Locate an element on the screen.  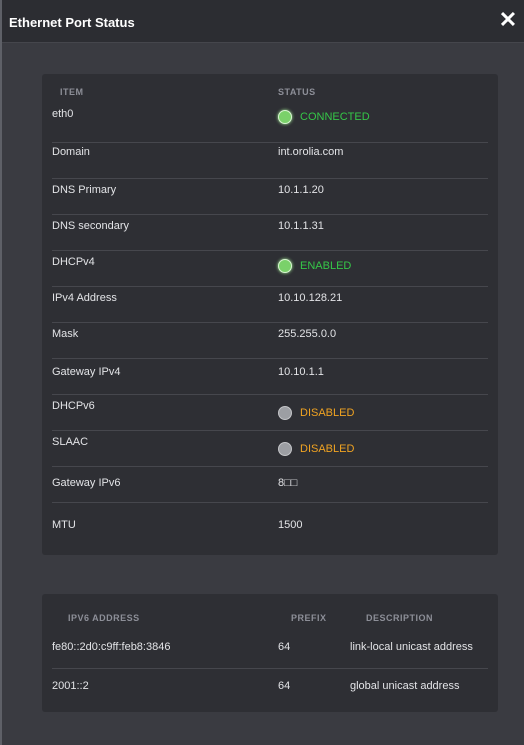
dialog-title: Ethernet Port Status is located at coordinates (72, 22).